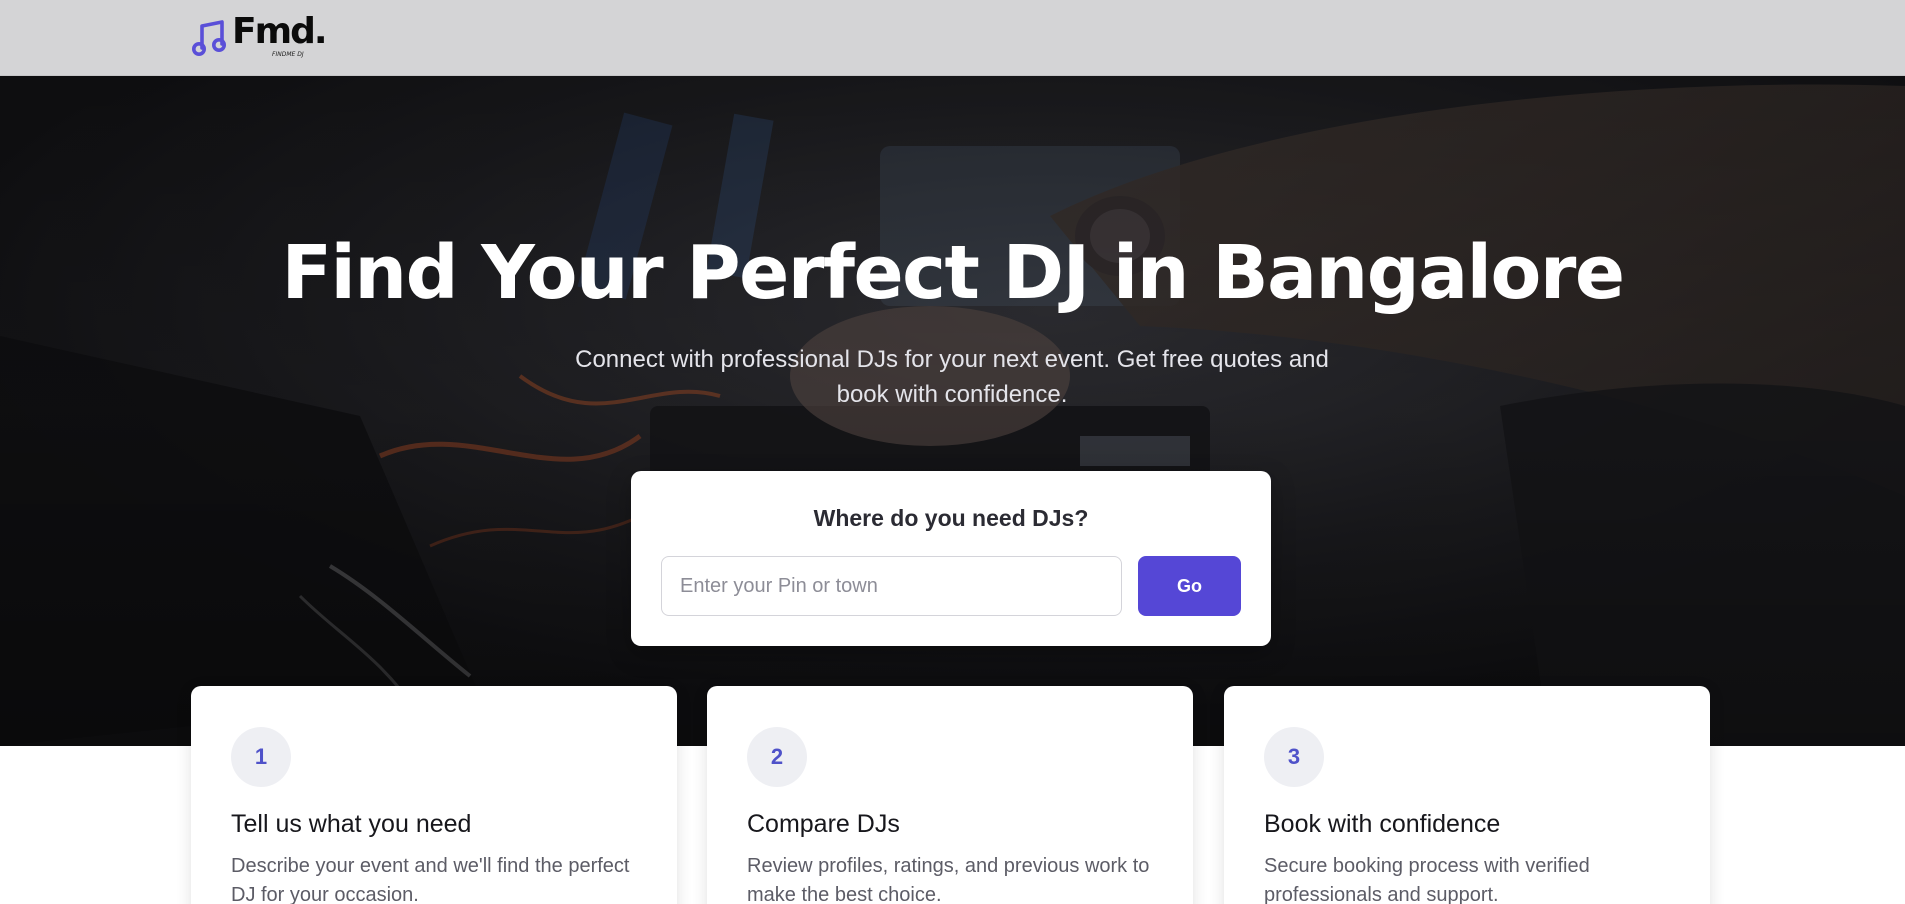 This screenshot has width=1905, height=904. I want to click on site-header: Fmd. FINDME DJ, so click(952, 38).